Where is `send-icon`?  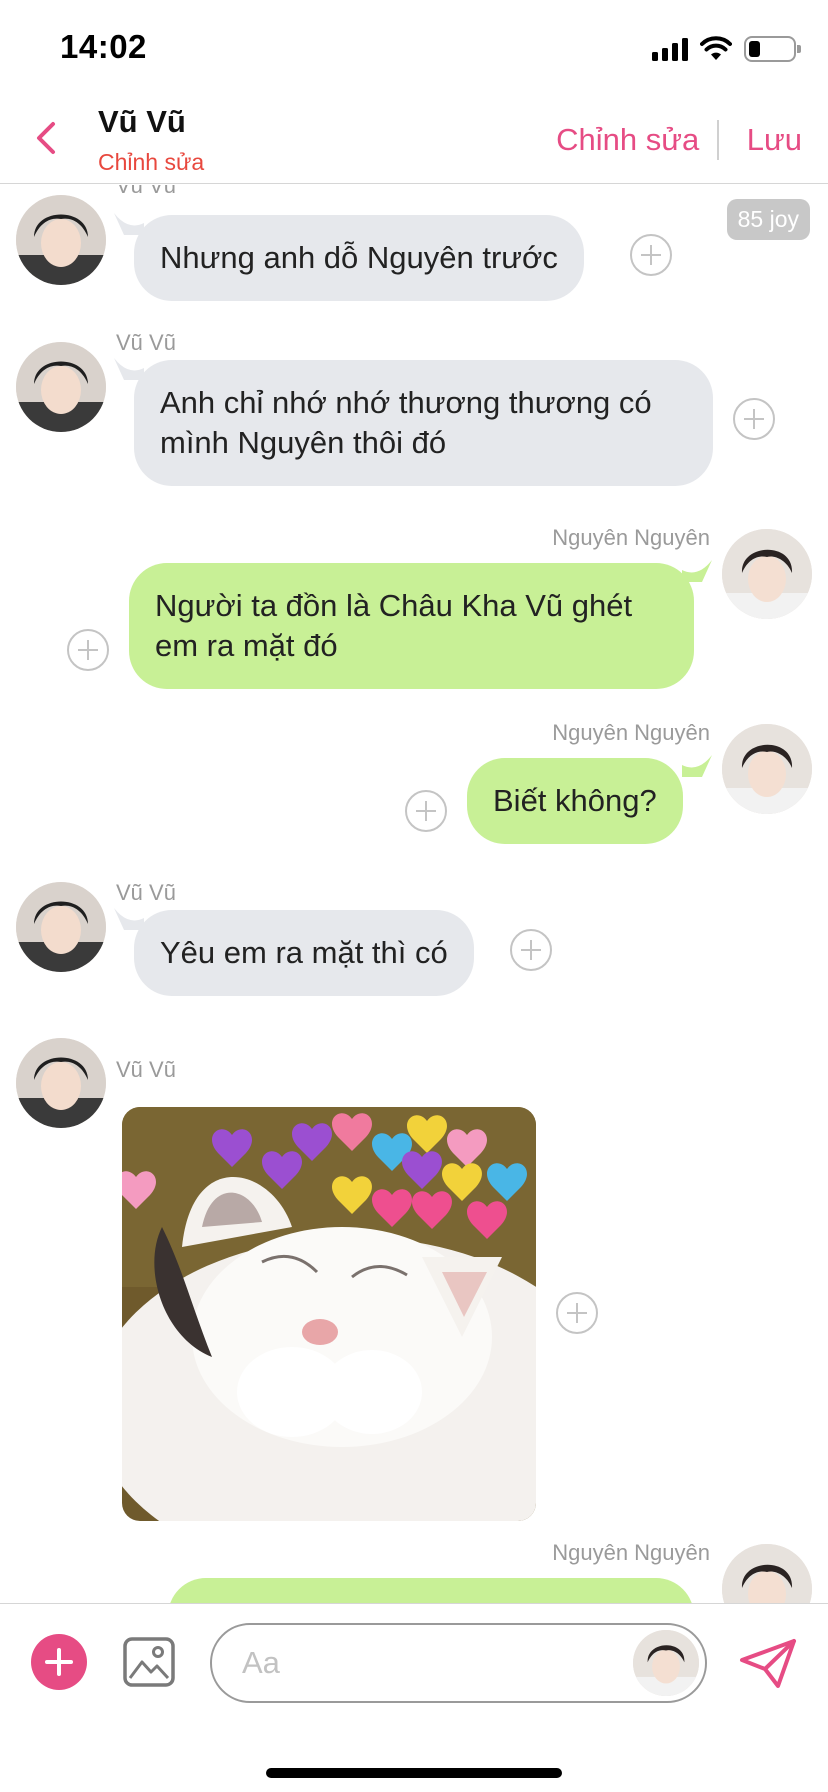
send-icon is located at coordinates (768, 1663).